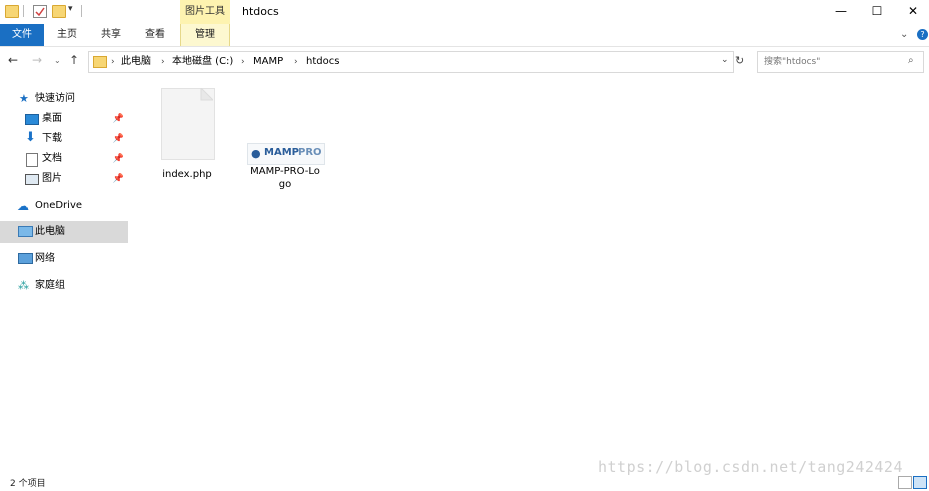 The image size is (929, 491). I want to click on properties-icon, so click(40, 11).